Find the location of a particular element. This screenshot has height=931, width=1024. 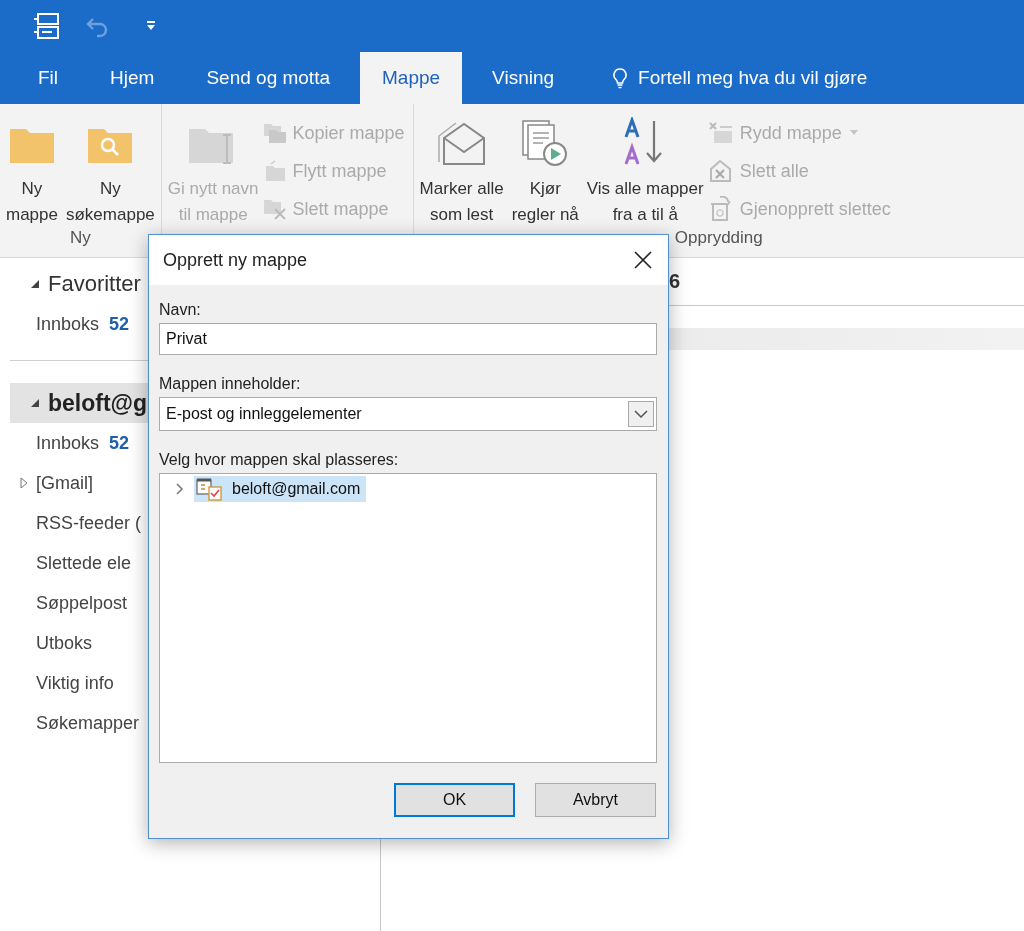

field-label: Velg hvor mappen skal plasseres: is located at coordinates (279, 460).